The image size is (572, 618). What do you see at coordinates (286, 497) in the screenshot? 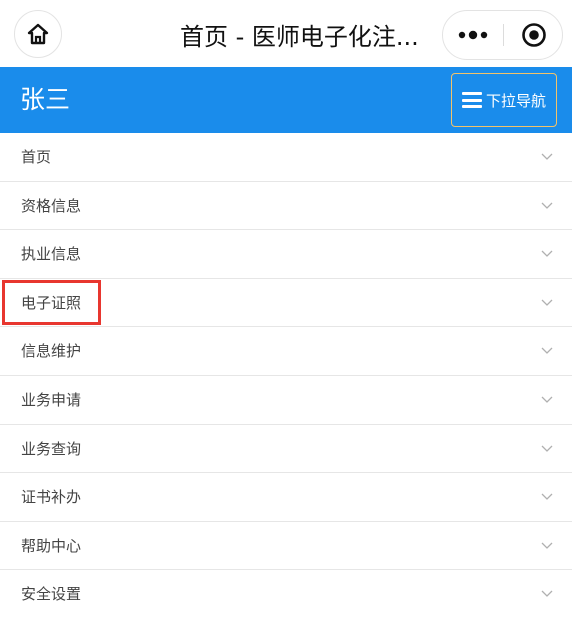
I see `menu-item-certificate-reissue: 证书补办` at bounding box center [286, 497].